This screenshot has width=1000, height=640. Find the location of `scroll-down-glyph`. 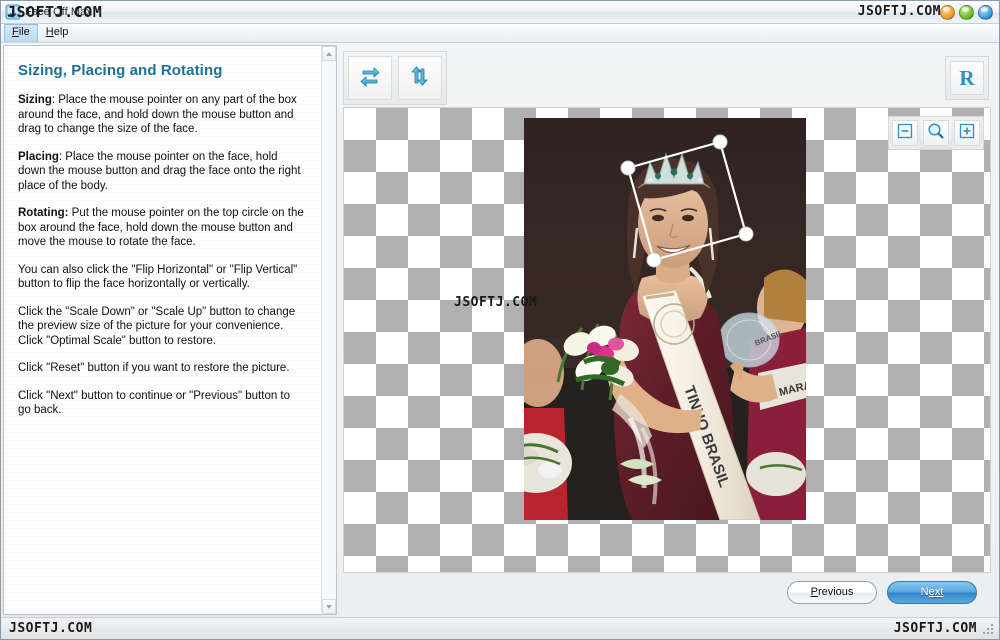

scroll-down-glyph is located at coordinates (329, 606).